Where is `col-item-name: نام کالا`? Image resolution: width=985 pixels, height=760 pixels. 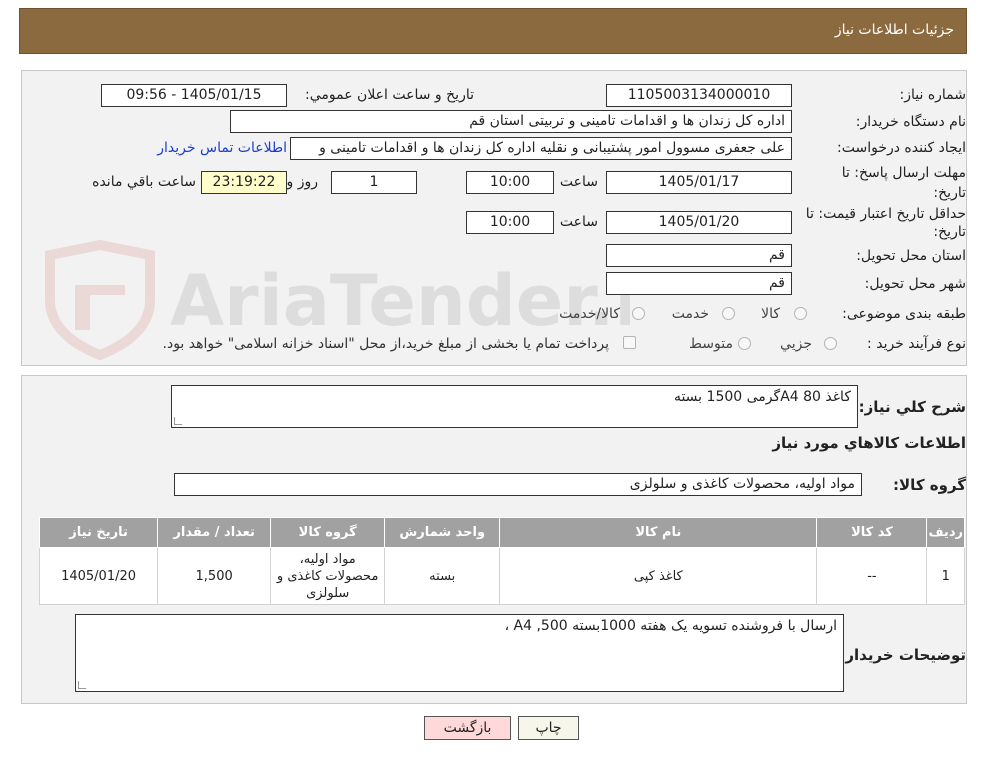 col-item-name: نام کالا is located at coordinates (658, 532).